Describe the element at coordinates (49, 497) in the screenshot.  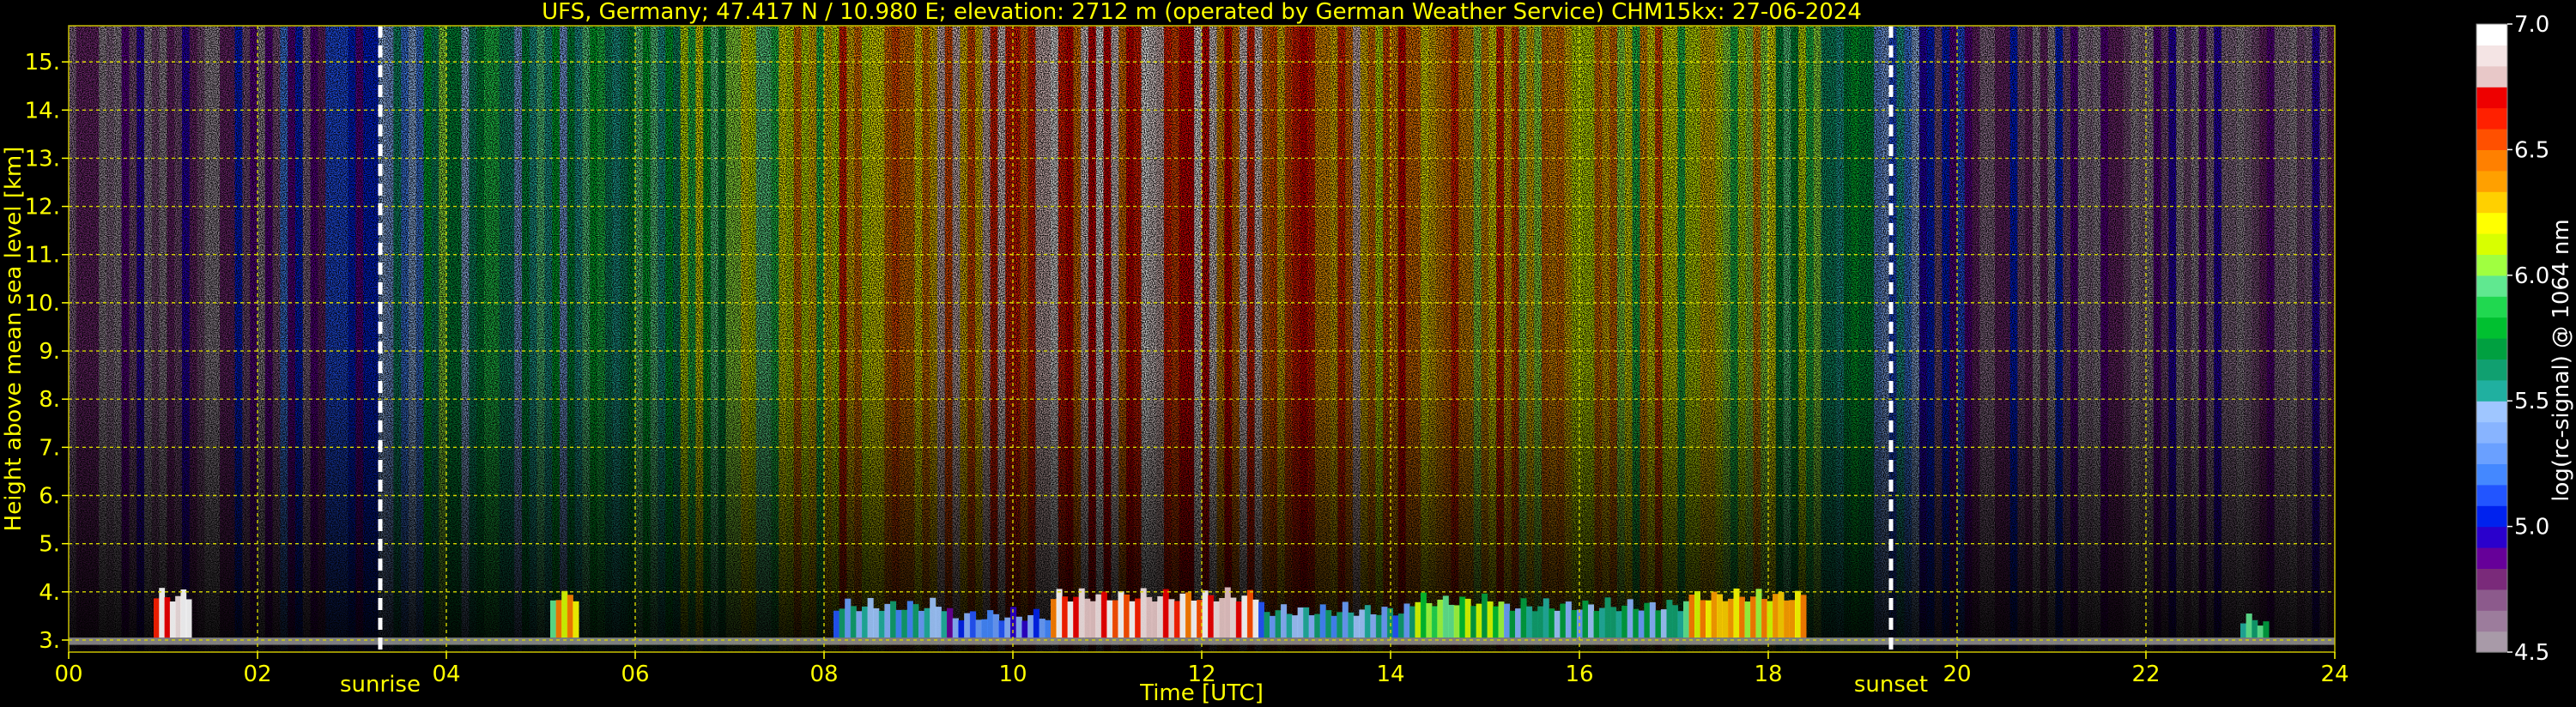
I see `y-tick-label: 6.` at that location.